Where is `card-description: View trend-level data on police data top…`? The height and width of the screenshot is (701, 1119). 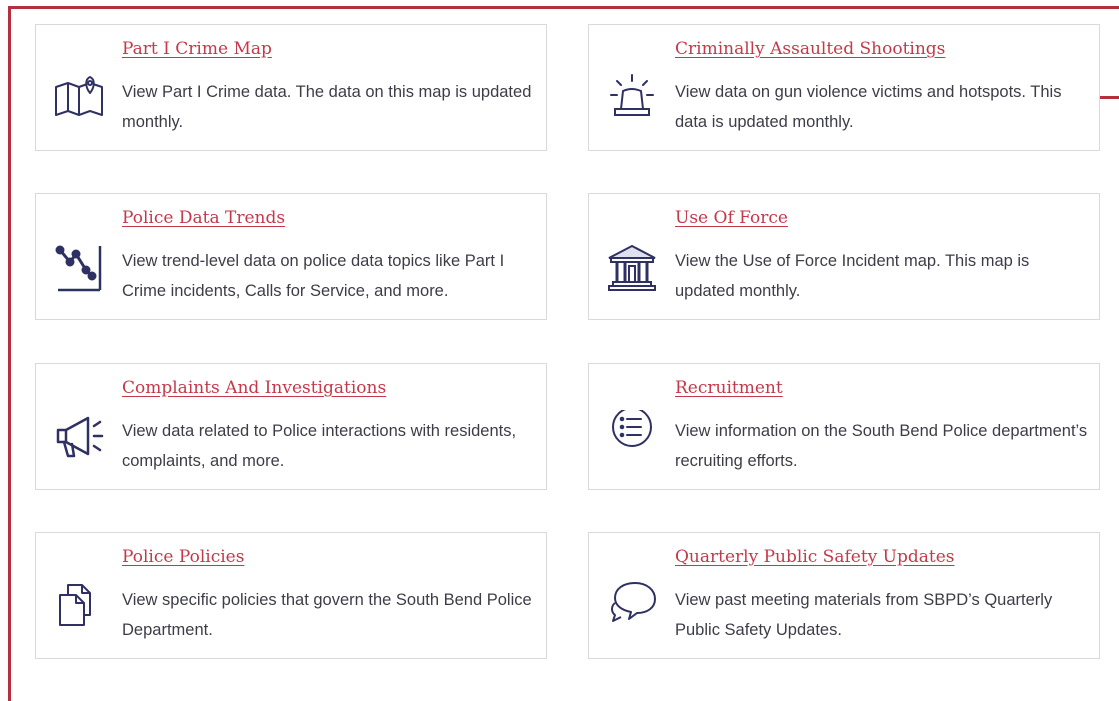
card-description: View trend-level data on police data top… is located at coordinates (313, 276).